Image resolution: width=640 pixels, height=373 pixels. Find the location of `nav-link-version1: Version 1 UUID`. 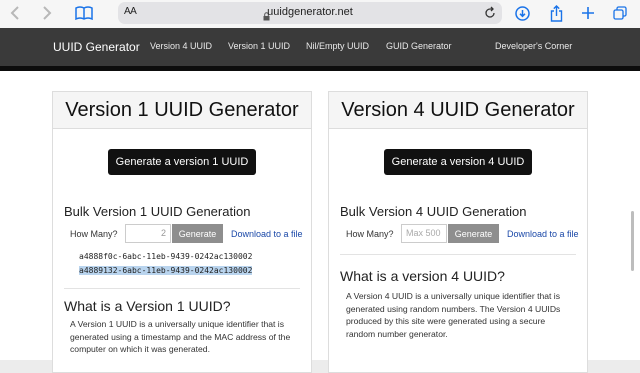

nav-link-version1: Version 1 UUID is located at coordinates (259, 46).